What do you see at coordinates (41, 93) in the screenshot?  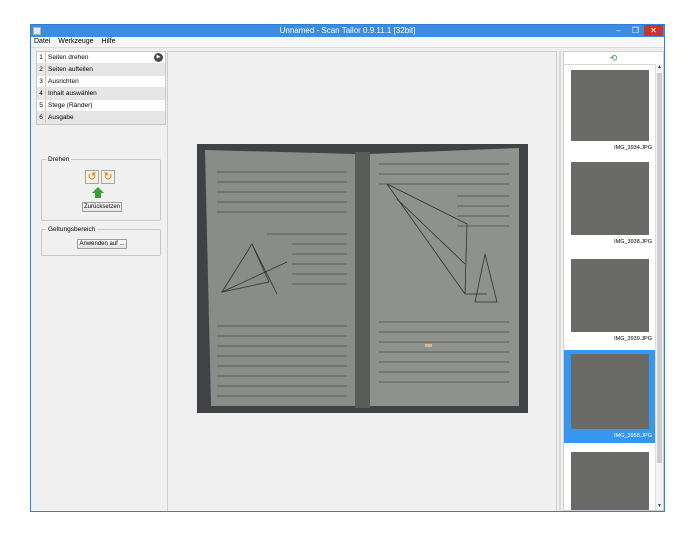 I see `stage-number: 4` at bounding box center [41, 93].